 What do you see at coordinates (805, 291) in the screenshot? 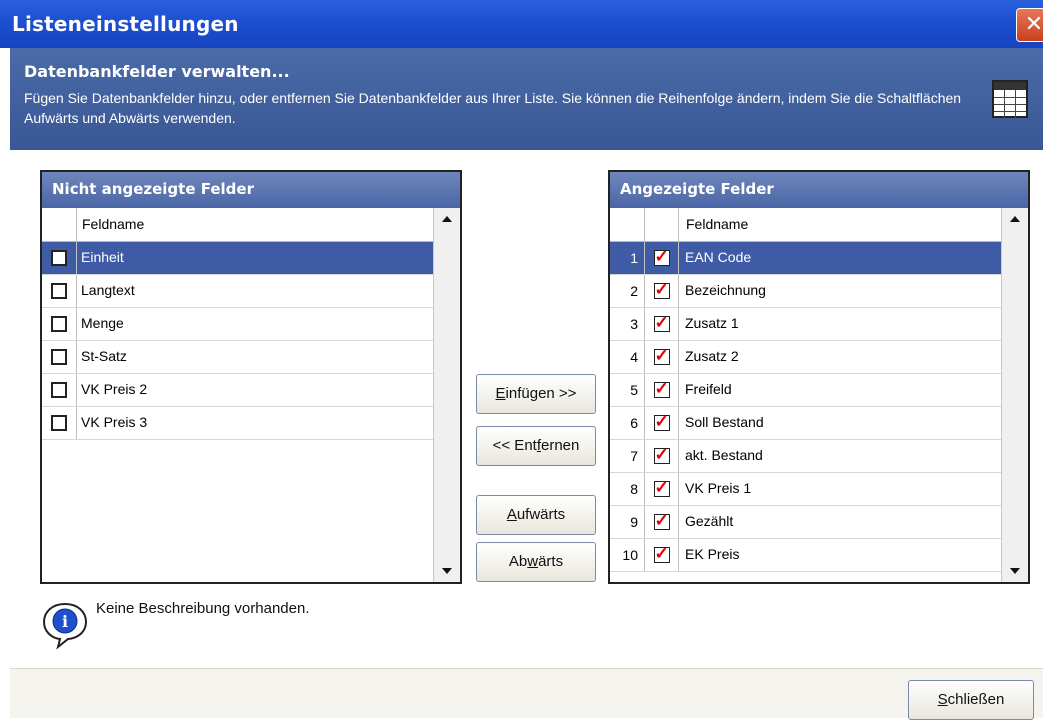
I see `list-item: 2 ✓ Bezeichnung` at bounding box center [805, 291].